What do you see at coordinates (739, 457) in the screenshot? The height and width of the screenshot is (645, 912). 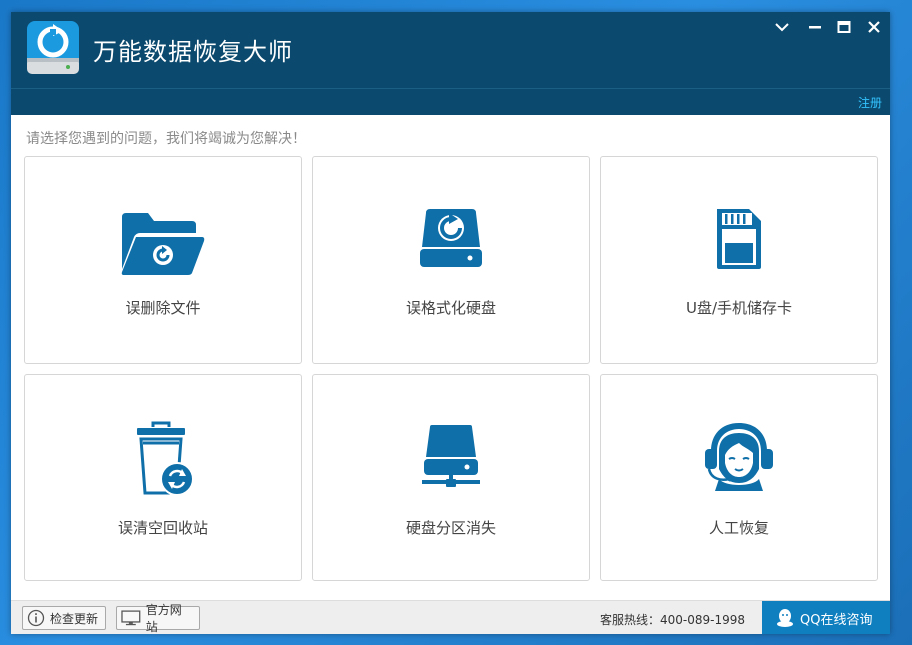 I see `customer-service-icon` at bounding box center [739, 457].